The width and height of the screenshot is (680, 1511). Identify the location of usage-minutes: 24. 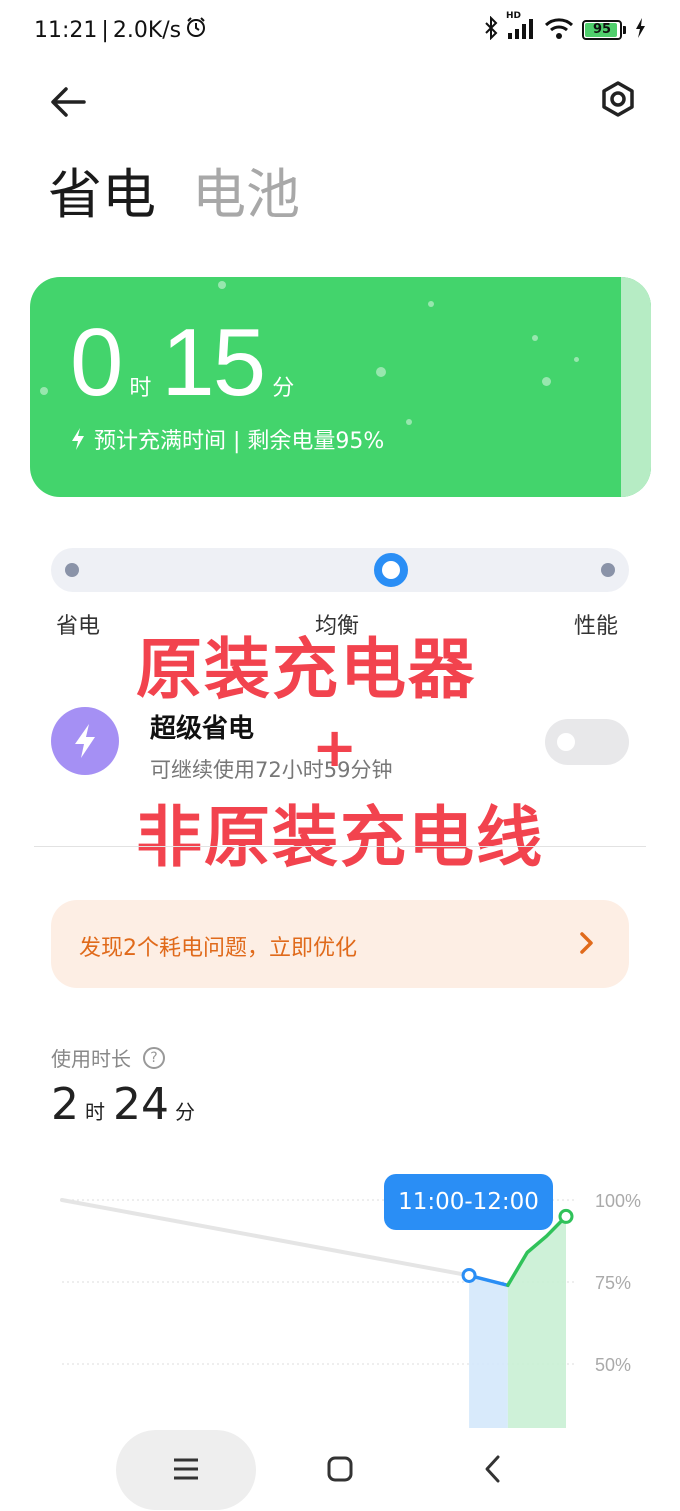
(141, 1104).